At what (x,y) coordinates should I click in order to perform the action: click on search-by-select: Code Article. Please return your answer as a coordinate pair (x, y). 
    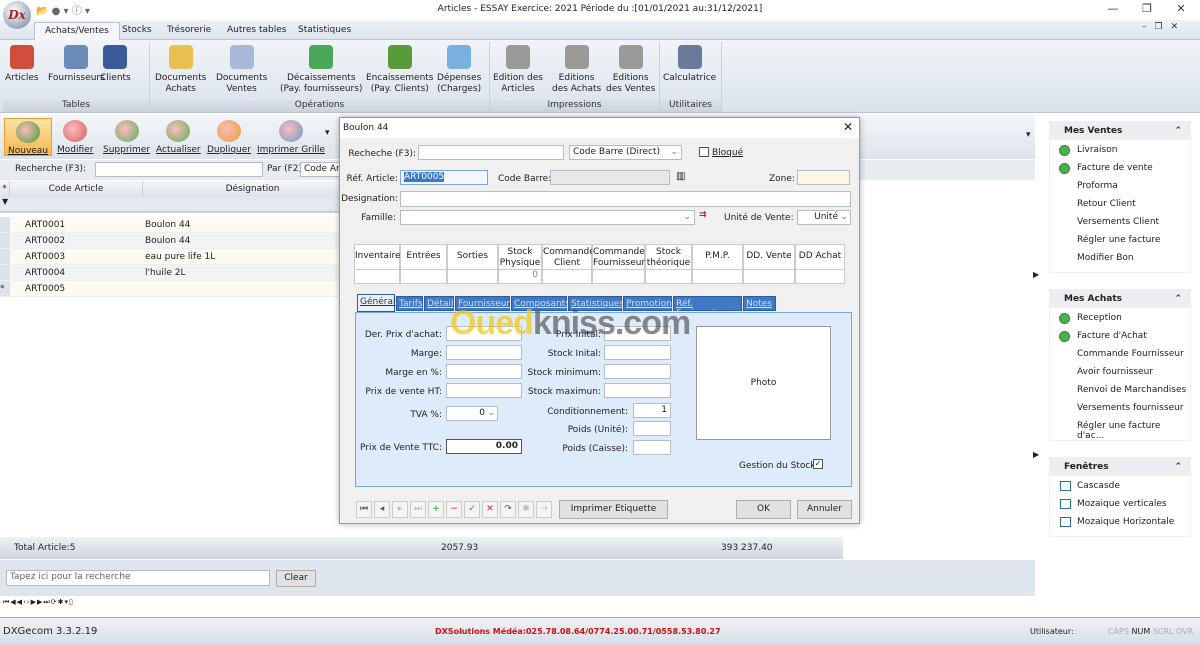
    Looking at the image, I should click on (321, 169).